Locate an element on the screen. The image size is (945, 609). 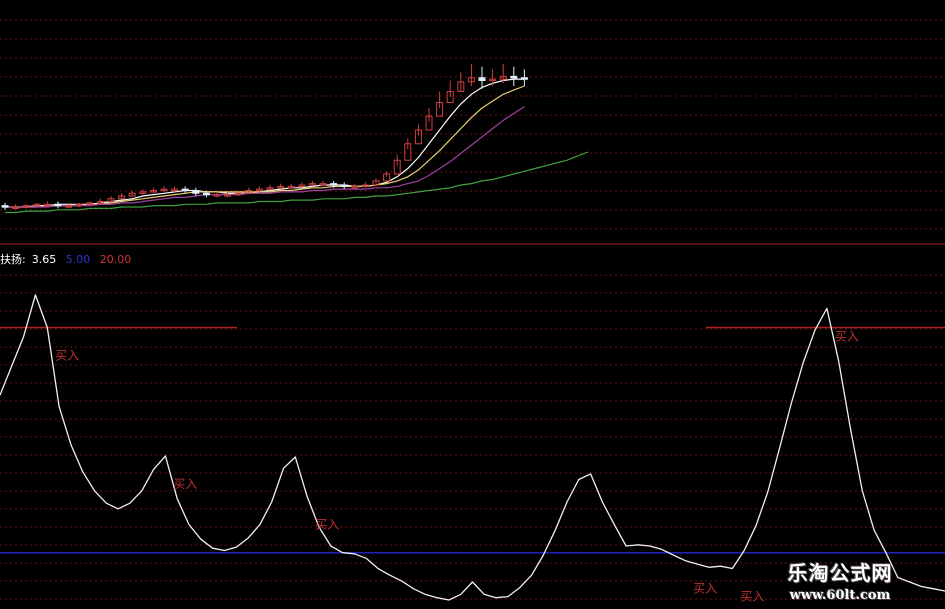
indicator-name-label: 扶扬: is located at coordinates (13, 259).